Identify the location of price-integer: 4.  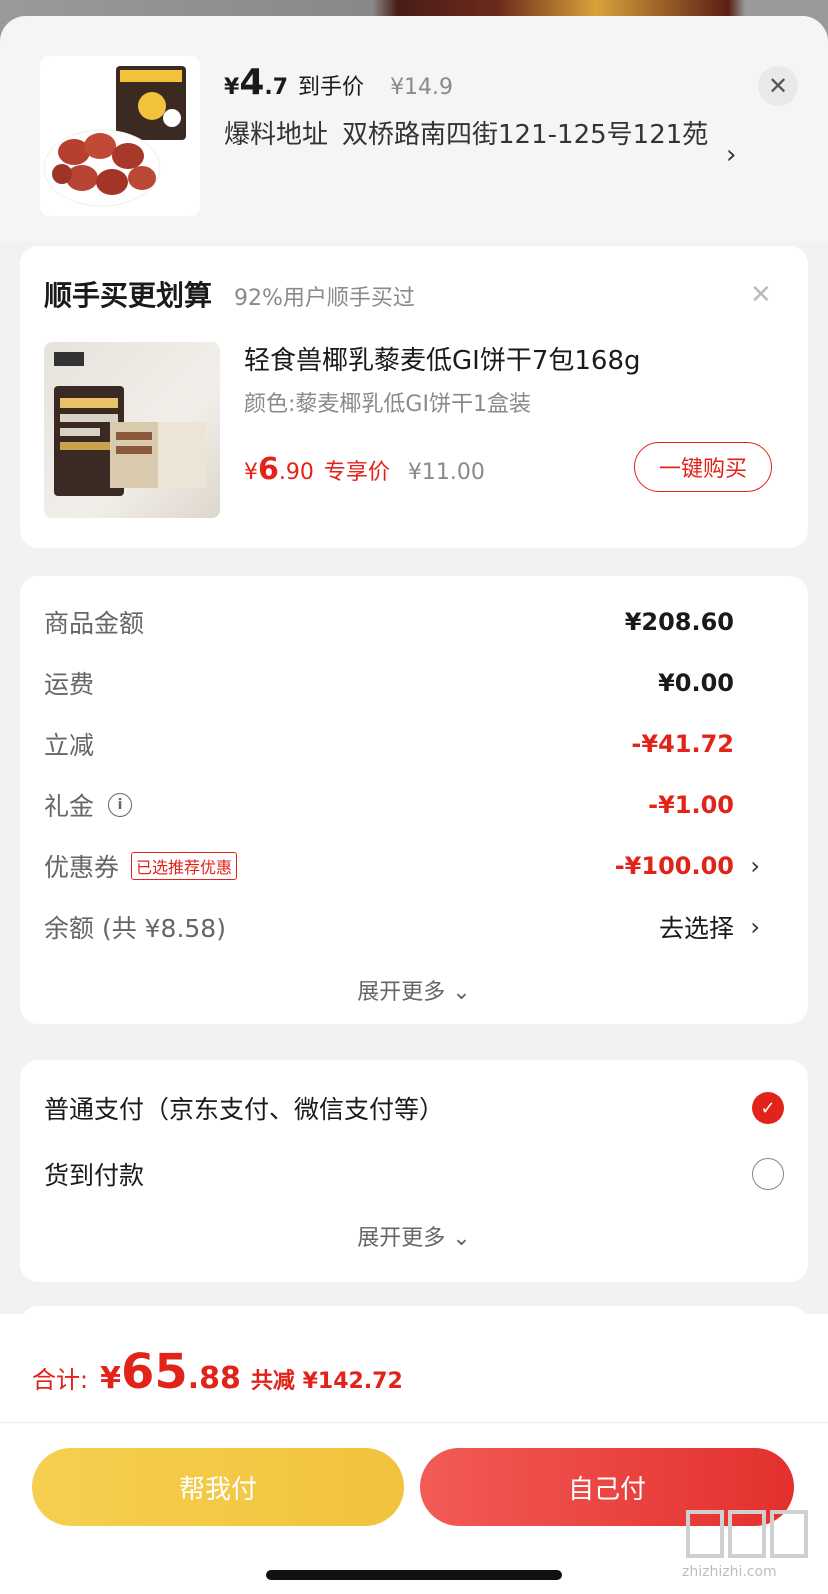
(252, 82).